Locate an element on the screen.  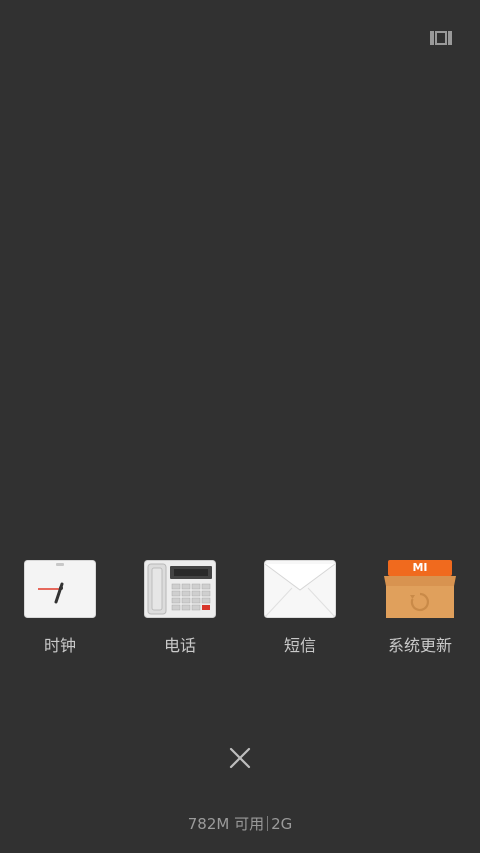
recent-apps-row: 时钟 电话 短信 MI 系统更新 is located at coordinates (240, 610).